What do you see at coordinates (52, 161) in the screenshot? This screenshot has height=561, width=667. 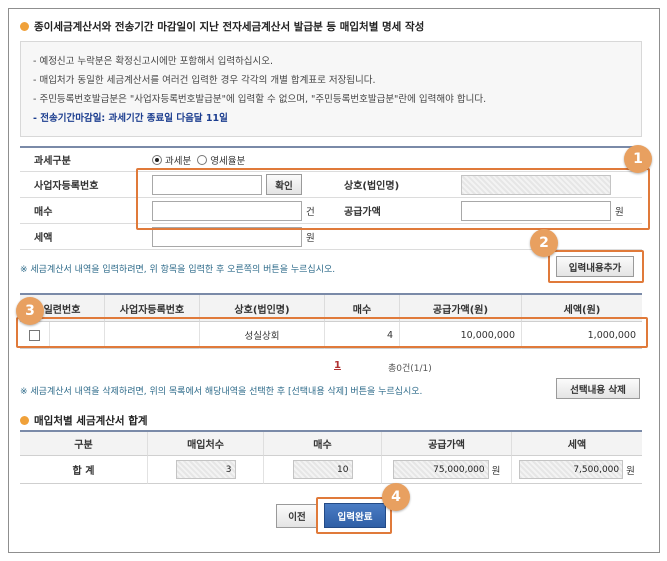 I see `tax-type-label: 과세구분` at bounding box center [52, 161].